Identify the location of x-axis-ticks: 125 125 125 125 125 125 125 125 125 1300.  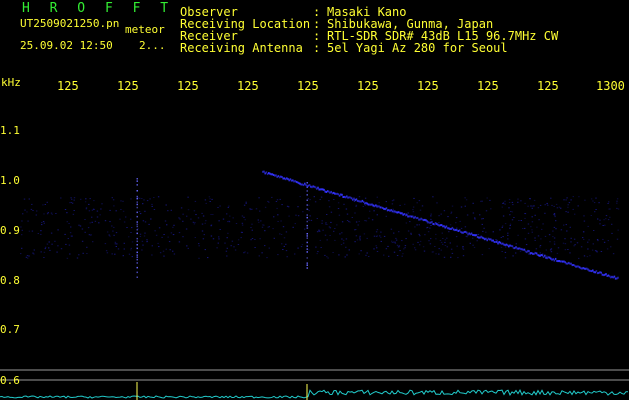
(314, 87).